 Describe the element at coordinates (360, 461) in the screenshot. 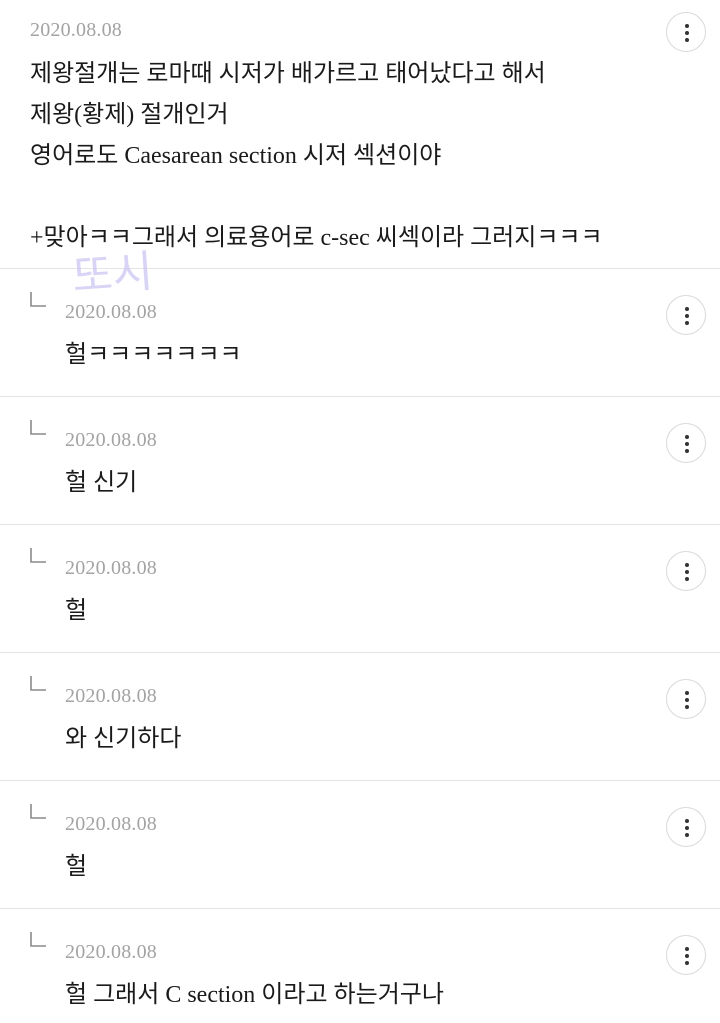

I see `reply-item: 2020.08.08 헐 신기` at that location.